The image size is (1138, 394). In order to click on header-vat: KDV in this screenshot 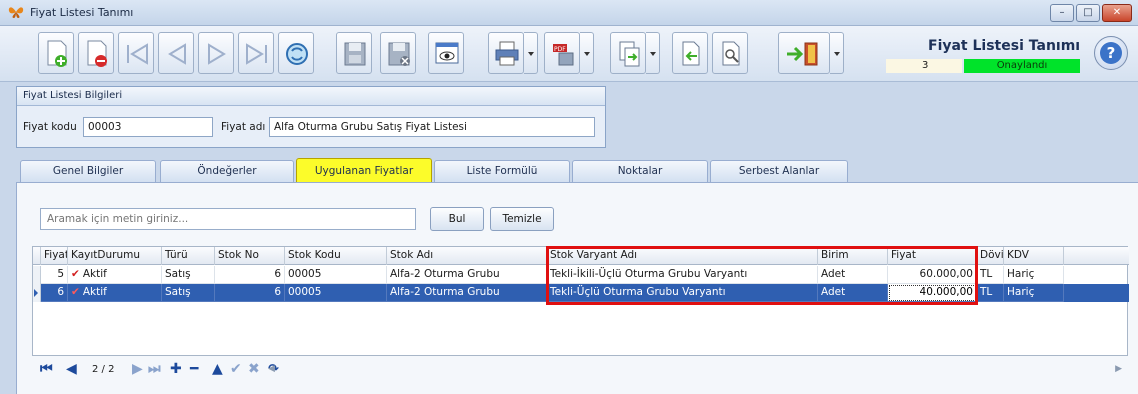, I will do `click(1034, 256)`.